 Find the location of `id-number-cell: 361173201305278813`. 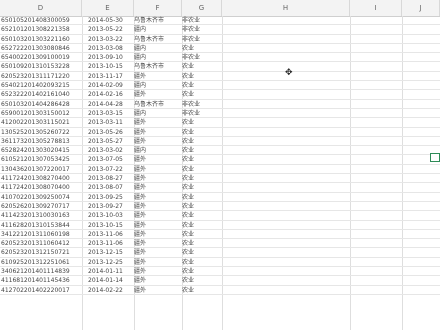

id-number-cell: 361173201305278813 is located at coordinates (43, 141).